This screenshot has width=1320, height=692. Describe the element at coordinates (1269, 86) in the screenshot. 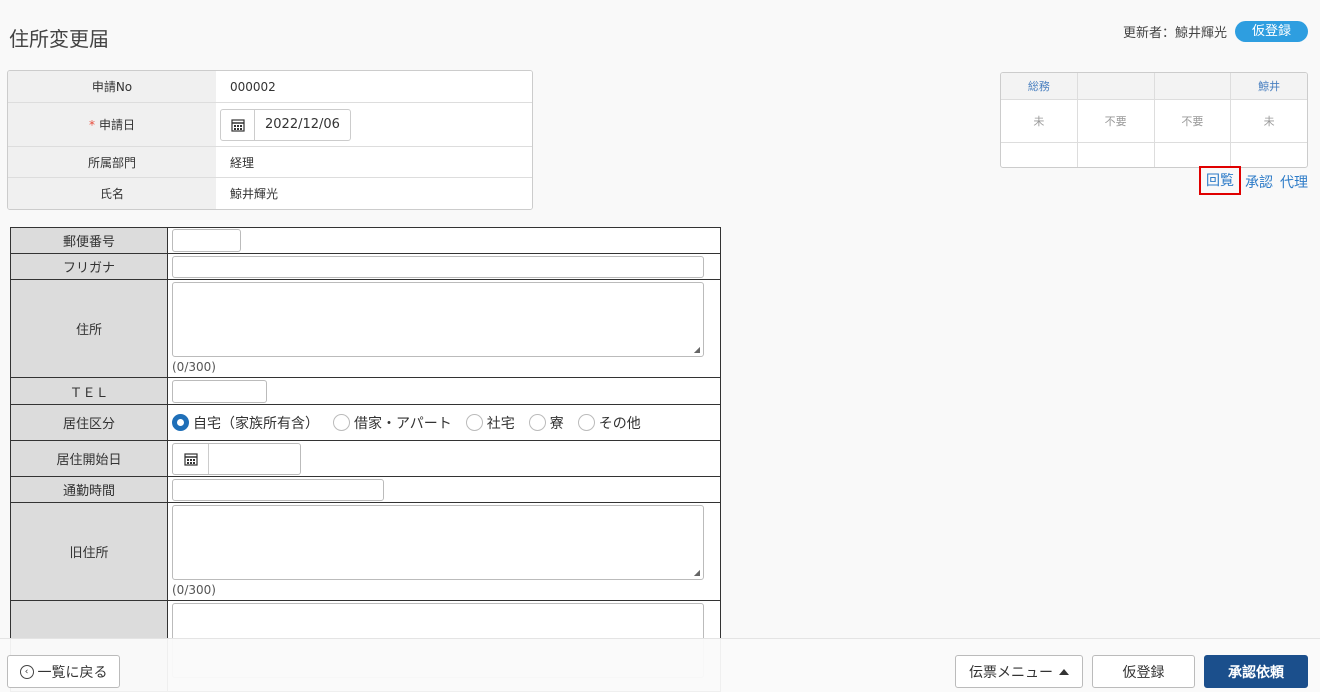

I see `approval-header-cell: 鯨井` at that location.